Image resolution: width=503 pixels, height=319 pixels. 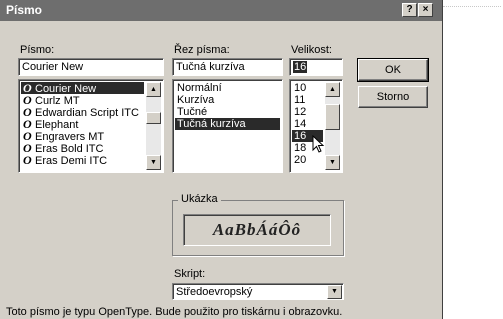 What do you see at coordinates (221, 10) in the screenshot?
I see `title-bar: Písmo ? ×` at bounding box center [221, 10].